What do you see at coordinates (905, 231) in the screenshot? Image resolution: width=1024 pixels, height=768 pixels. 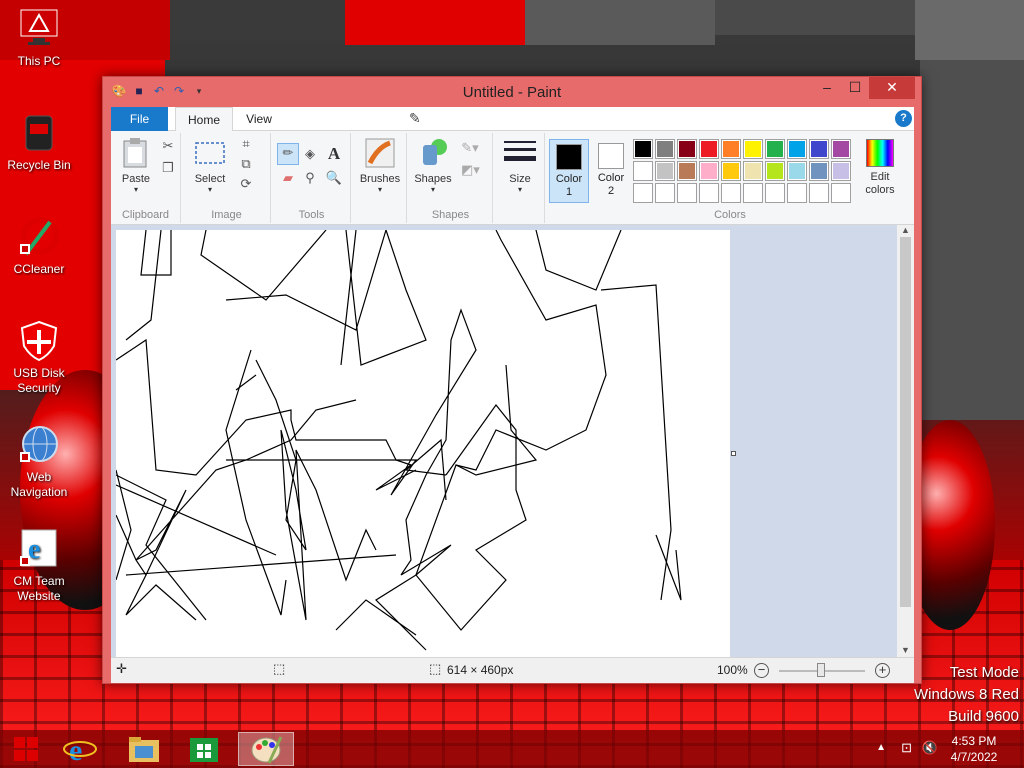 I see `scroll-up-icon: ▲` at bounding box center [905, 231].